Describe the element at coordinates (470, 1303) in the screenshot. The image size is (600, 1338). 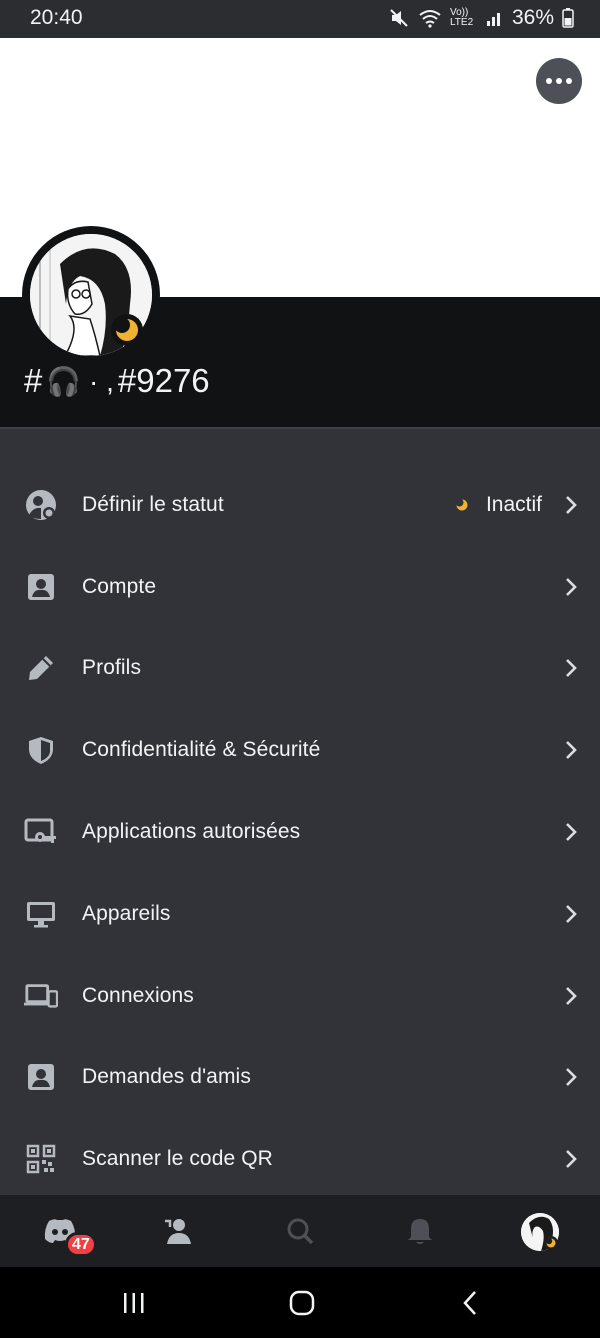
I see `back-button` at that location.